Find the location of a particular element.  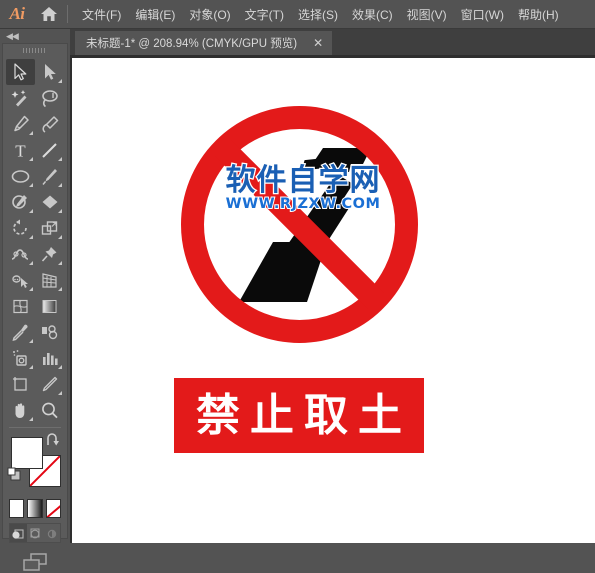

fill-swatch is located at coordinates (27, 453).